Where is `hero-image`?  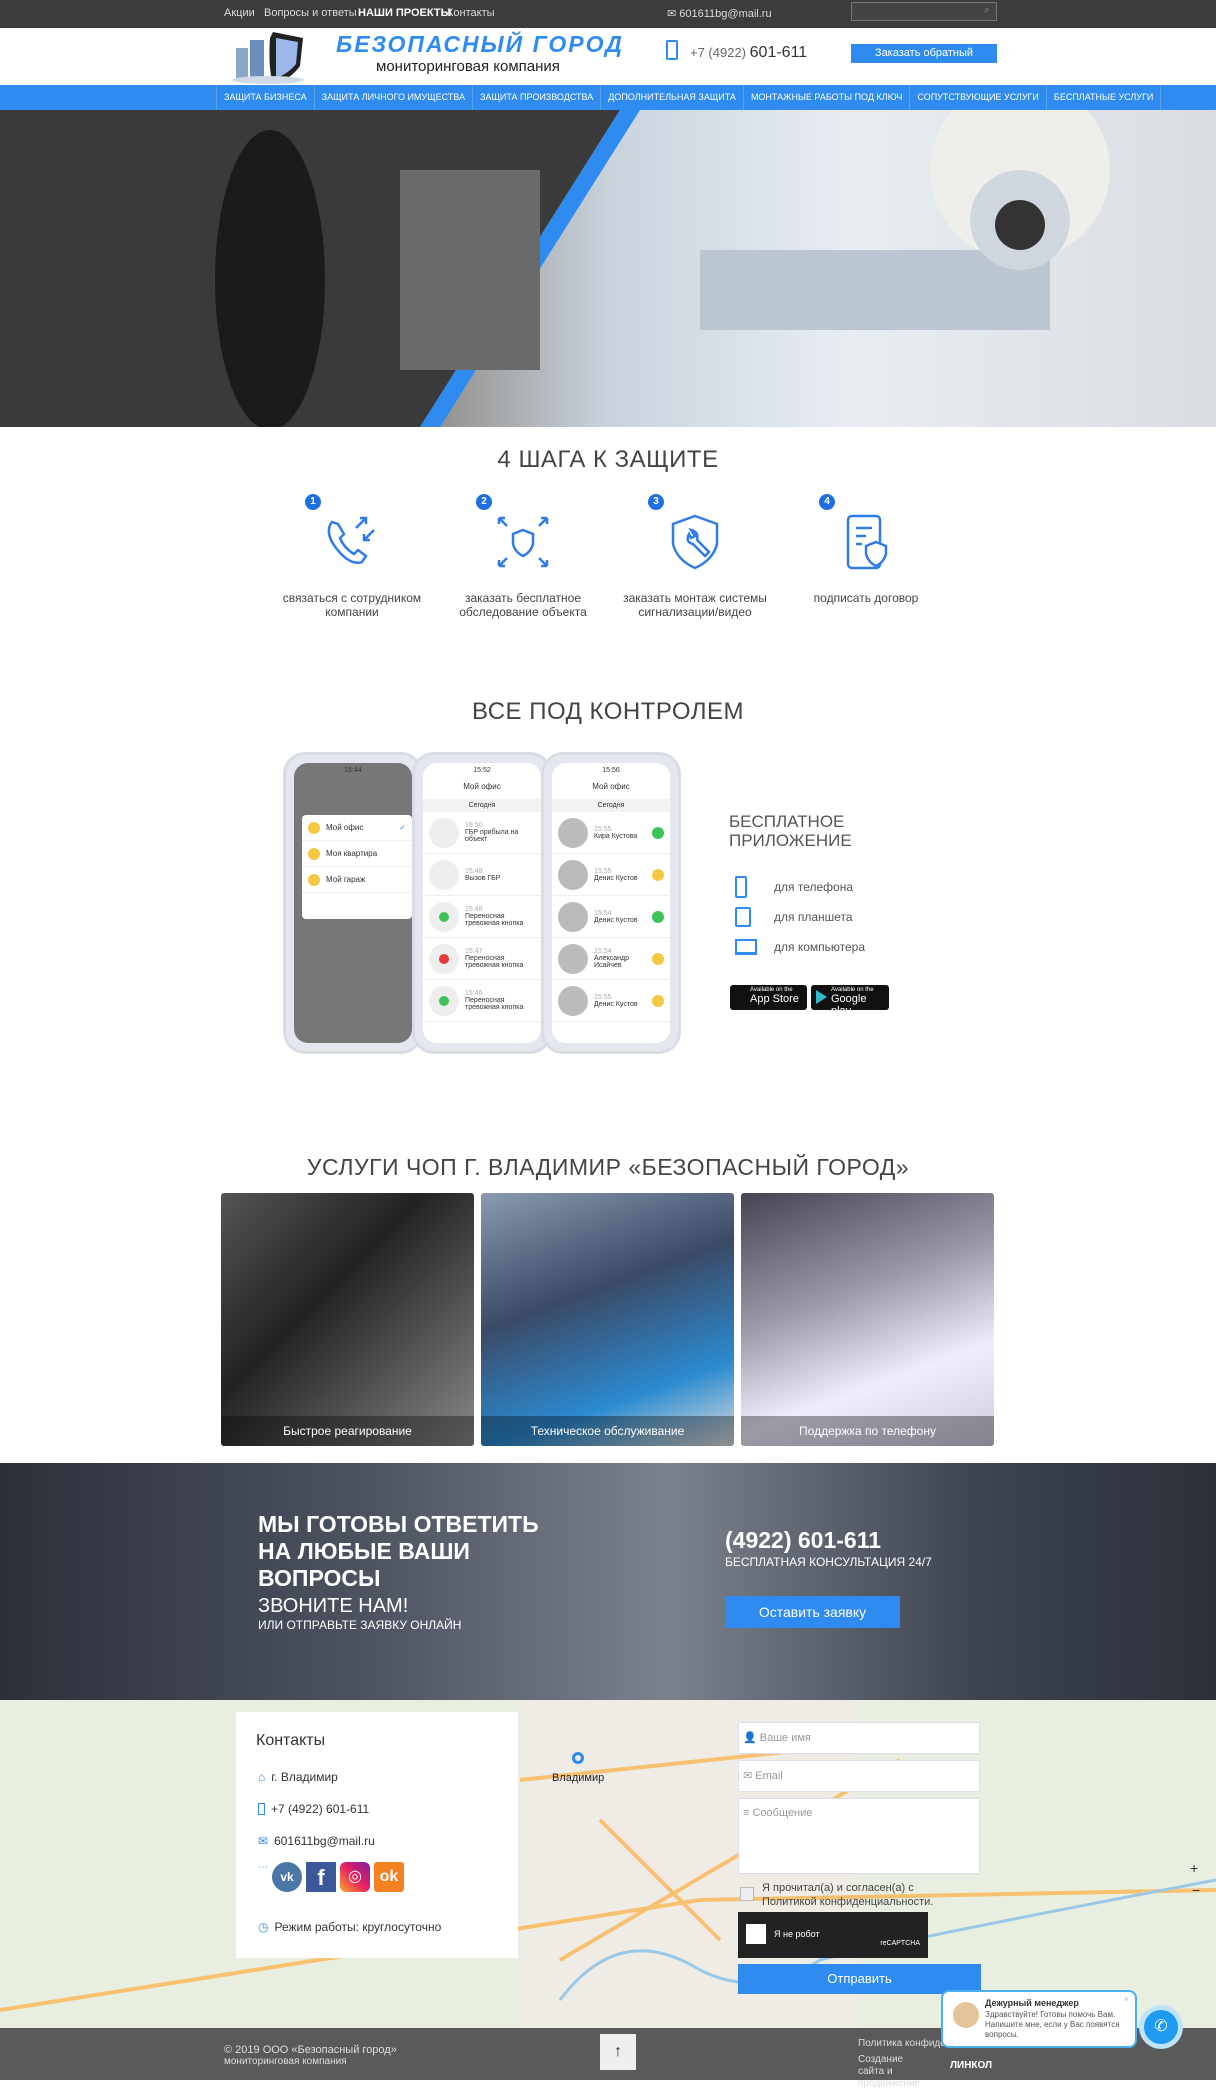 hero-image is located at coordinates (555, 268).